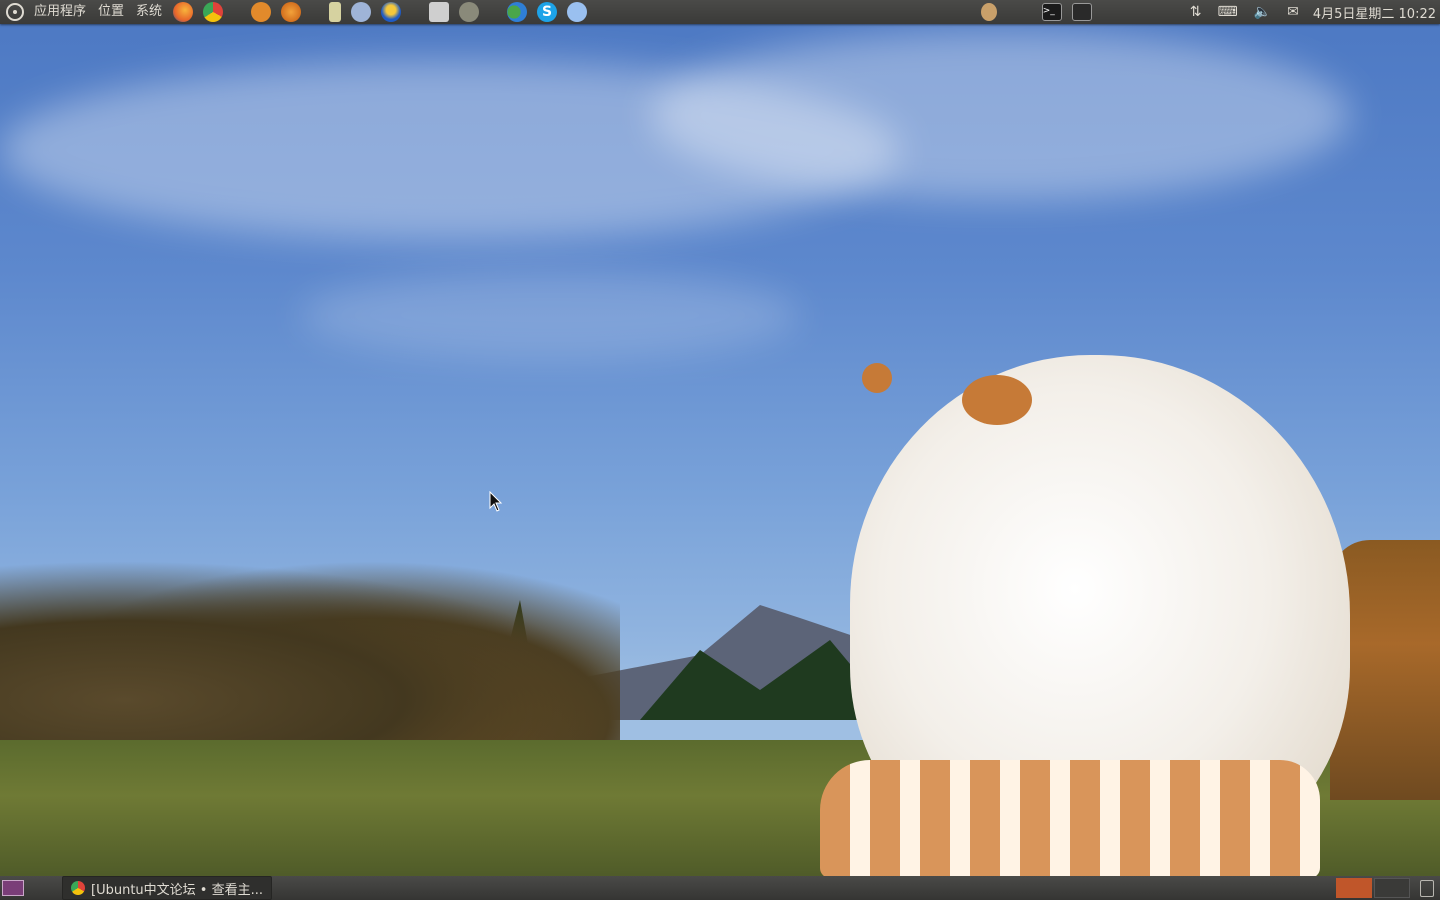  Describe the element at coordinates (720, 12) in the screenshot. I see `top-panel: 应用程序 位置 系统 S >_ ⇅ ⌨ 🔈 ✉ 4月5日星期二 10:22` at that location.